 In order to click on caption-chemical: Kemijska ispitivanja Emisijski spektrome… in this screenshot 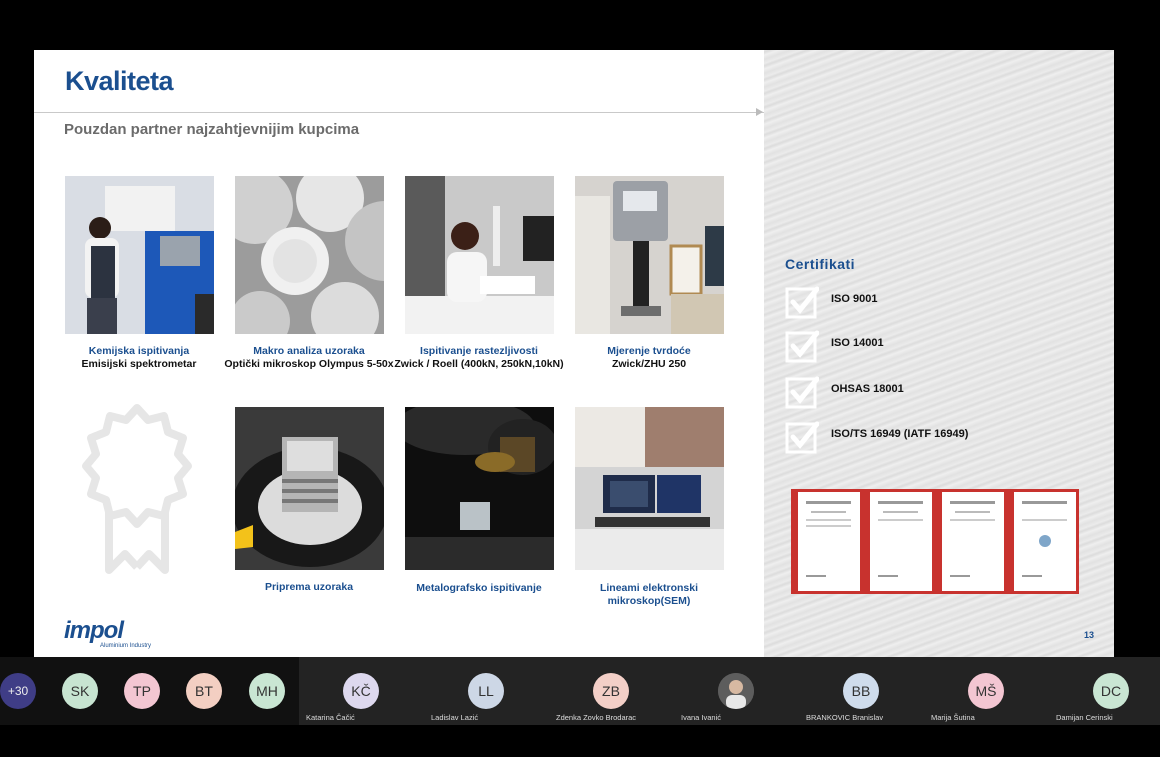, I will do `click(139, 357)`.